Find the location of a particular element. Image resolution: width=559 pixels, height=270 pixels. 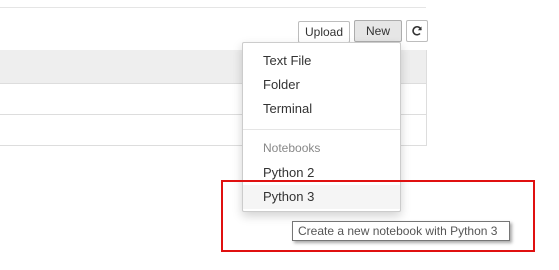

refresh-button is located at coordinates (417, 31).